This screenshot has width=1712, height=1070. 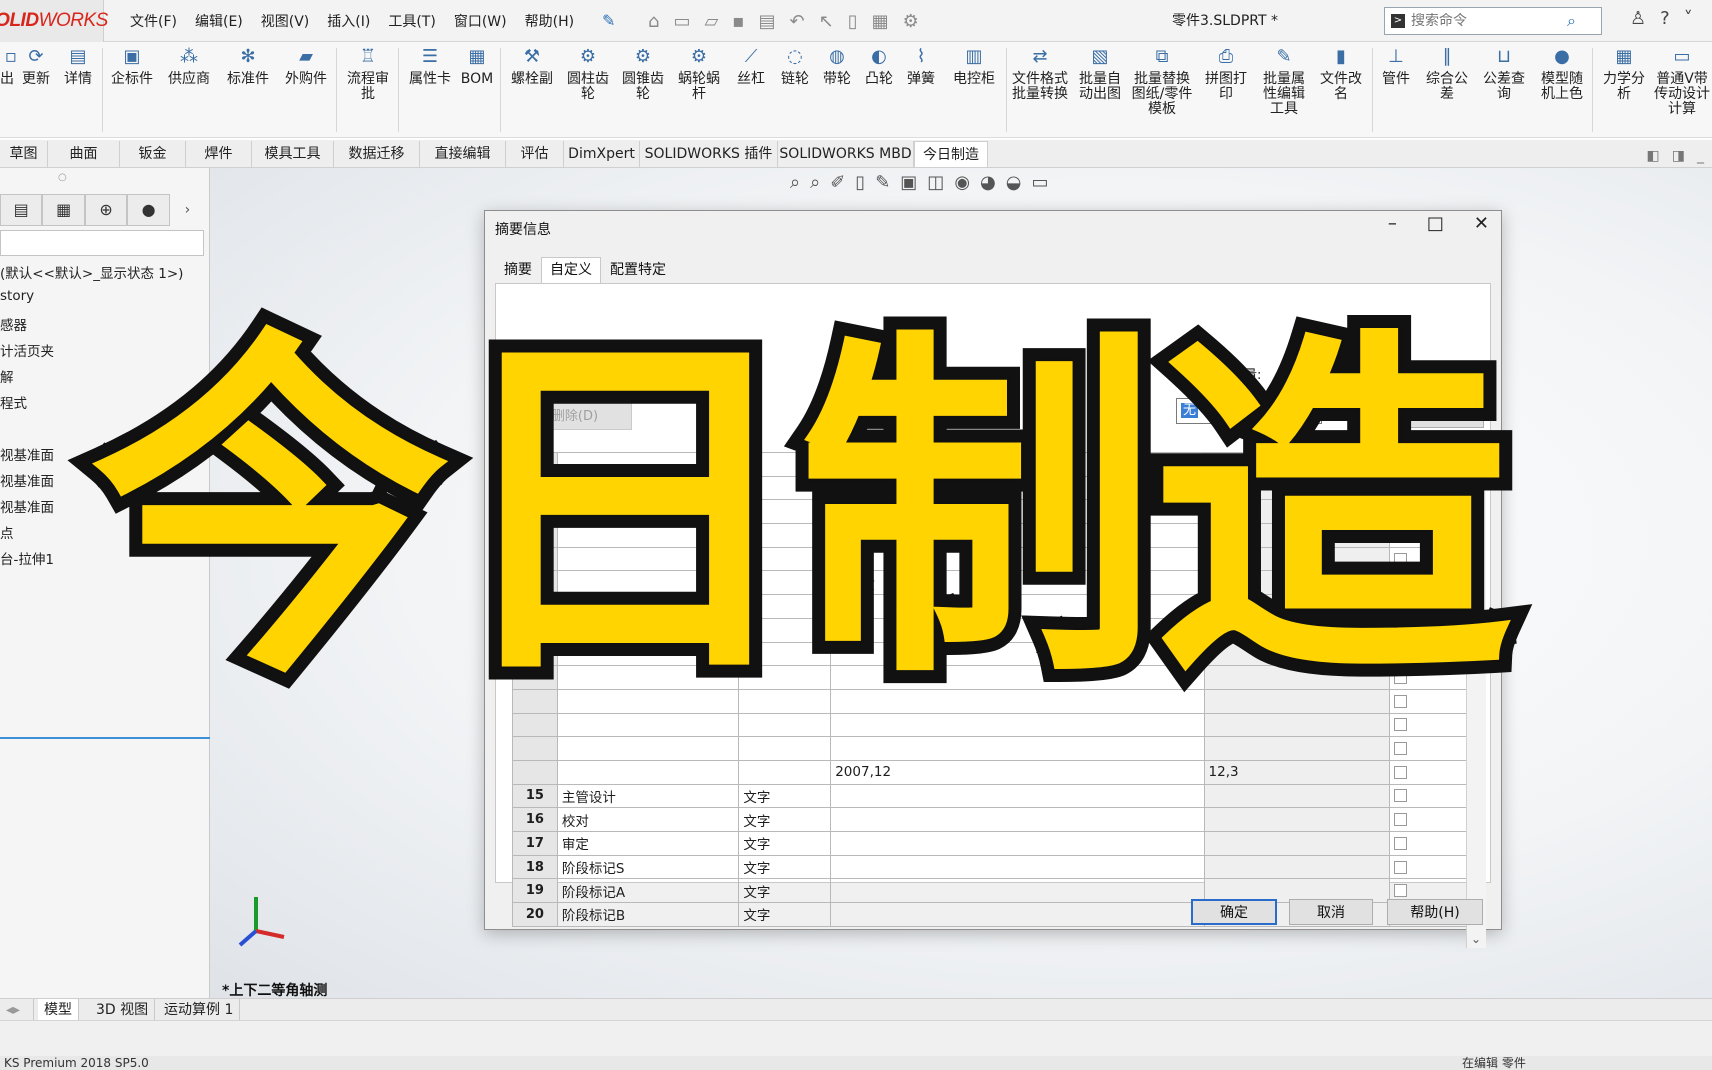 I want to click on print-icon: ▤, so click(x=767, y=21).